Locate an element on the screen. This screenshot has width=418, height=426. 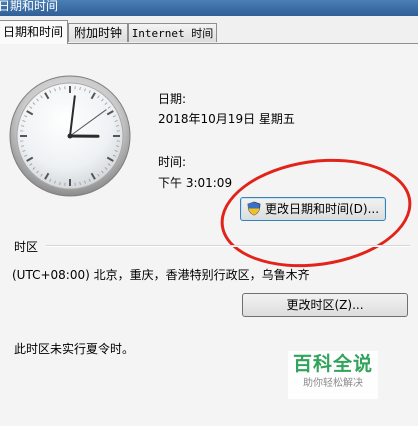
timezone-value: (UTC+08:00) 北京，重庆，香港特别行政区，乌鲁木齐 is located at coordinates (161, 275).